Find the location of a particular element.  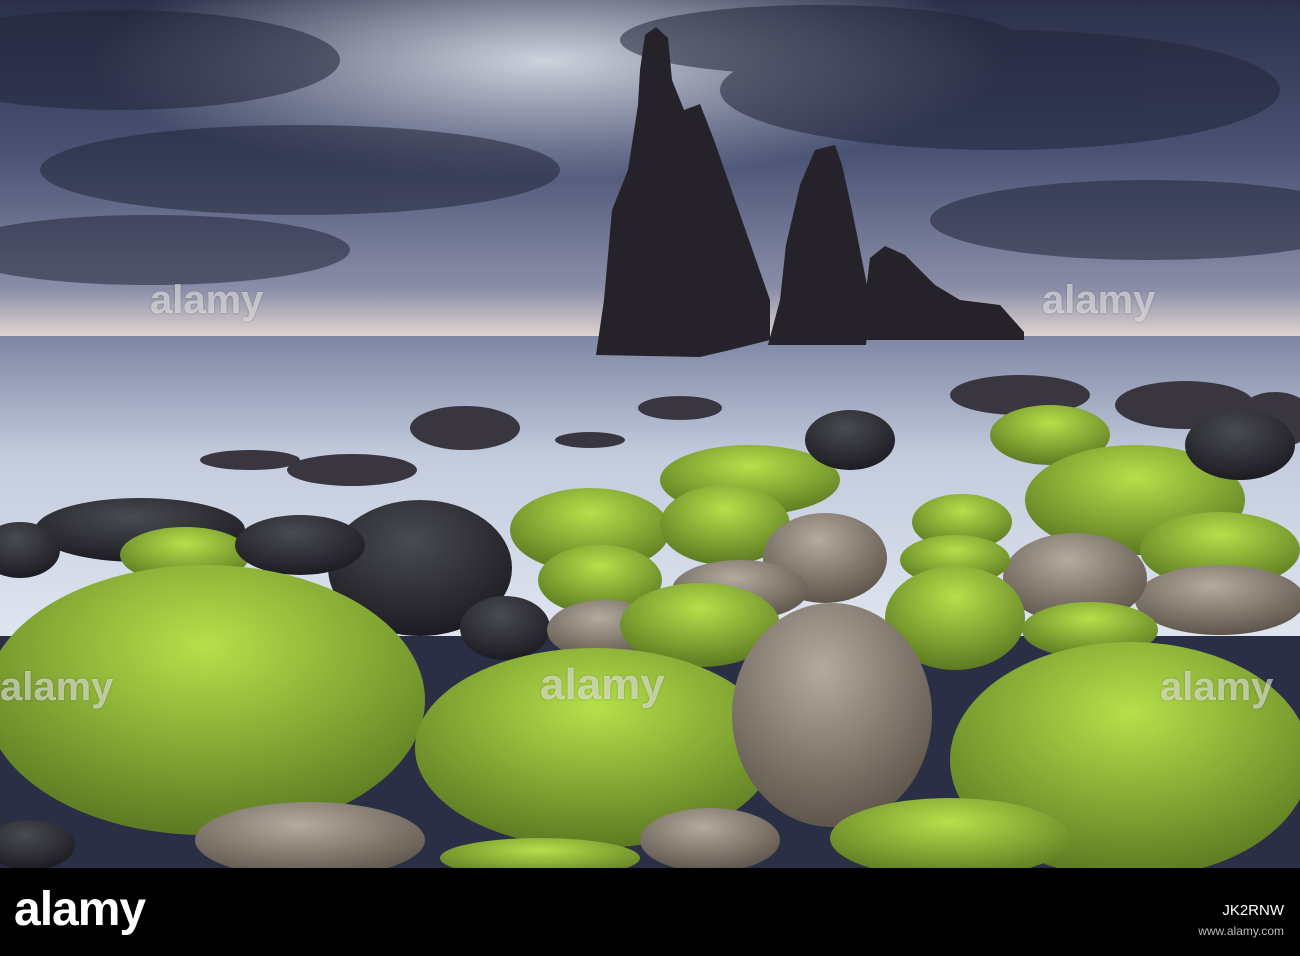

image-id: JK2RNW is located at coordinates (1253, 910).